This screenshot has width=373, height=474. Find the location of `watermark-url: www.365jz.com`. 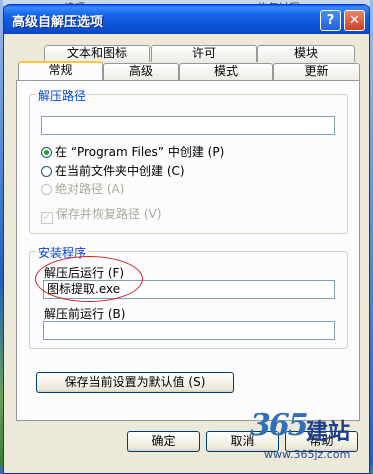

watermark-url: www.365jz.com is located at coordinates (307, 454).